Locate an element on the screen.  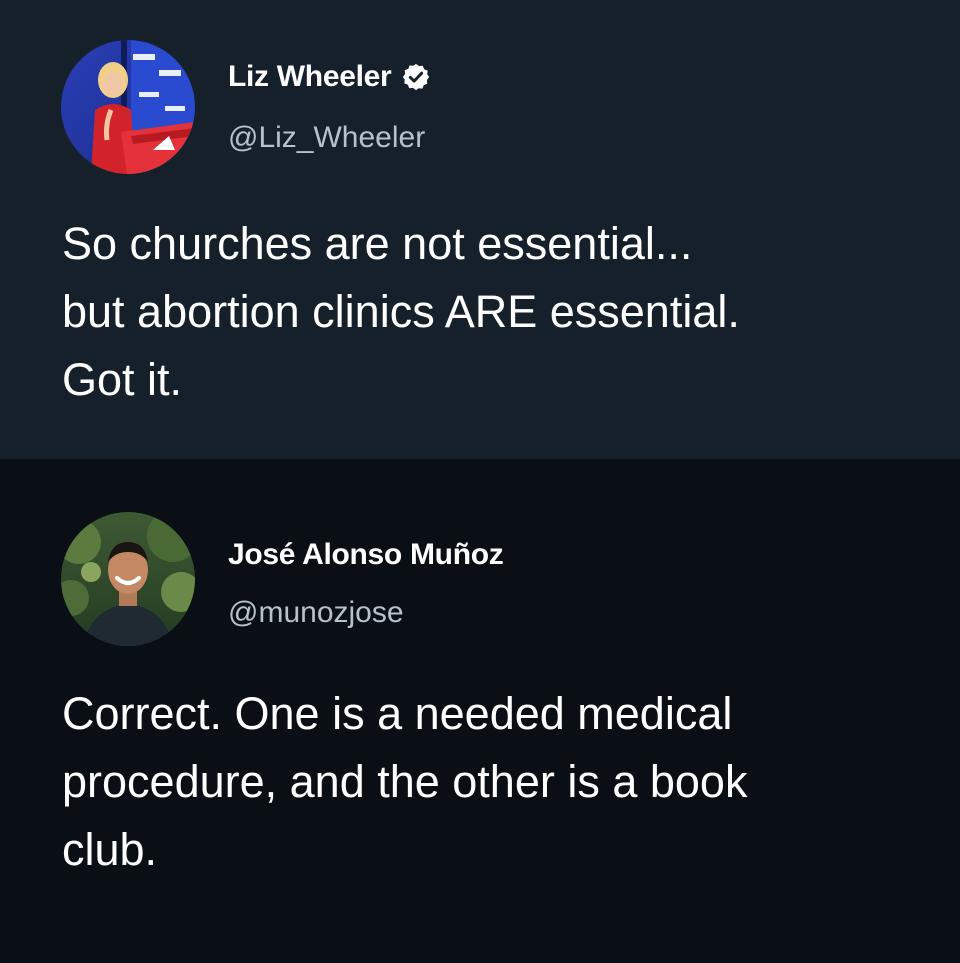
verified-badge-icon is located at coordinates (416, 77).